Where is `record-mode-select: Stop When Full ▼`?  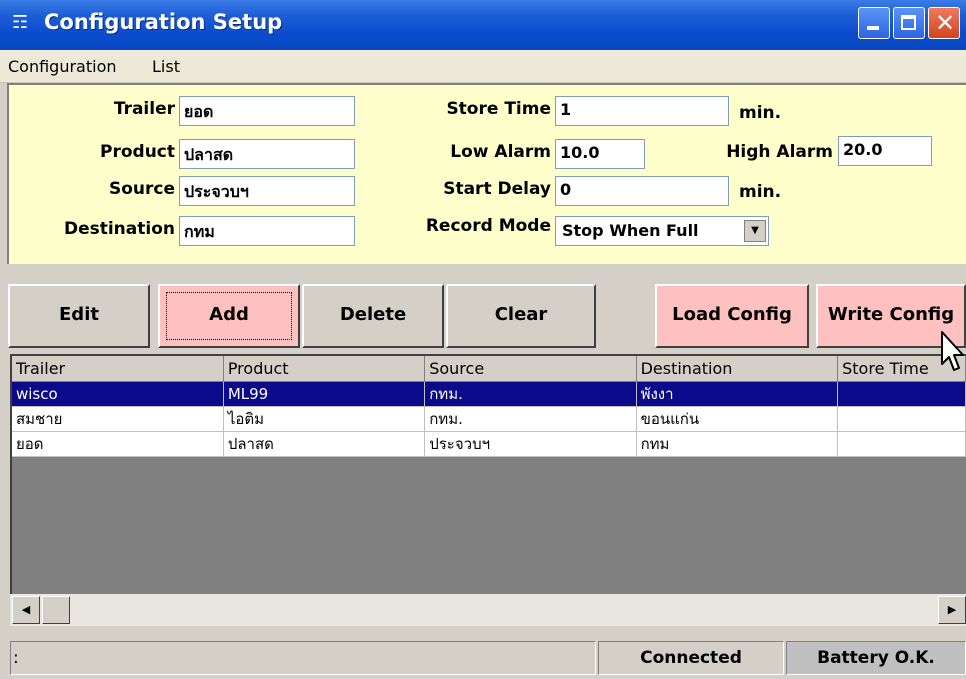
record-mode-select: Stop When Full ▼ is located at coordinates (662, 231).